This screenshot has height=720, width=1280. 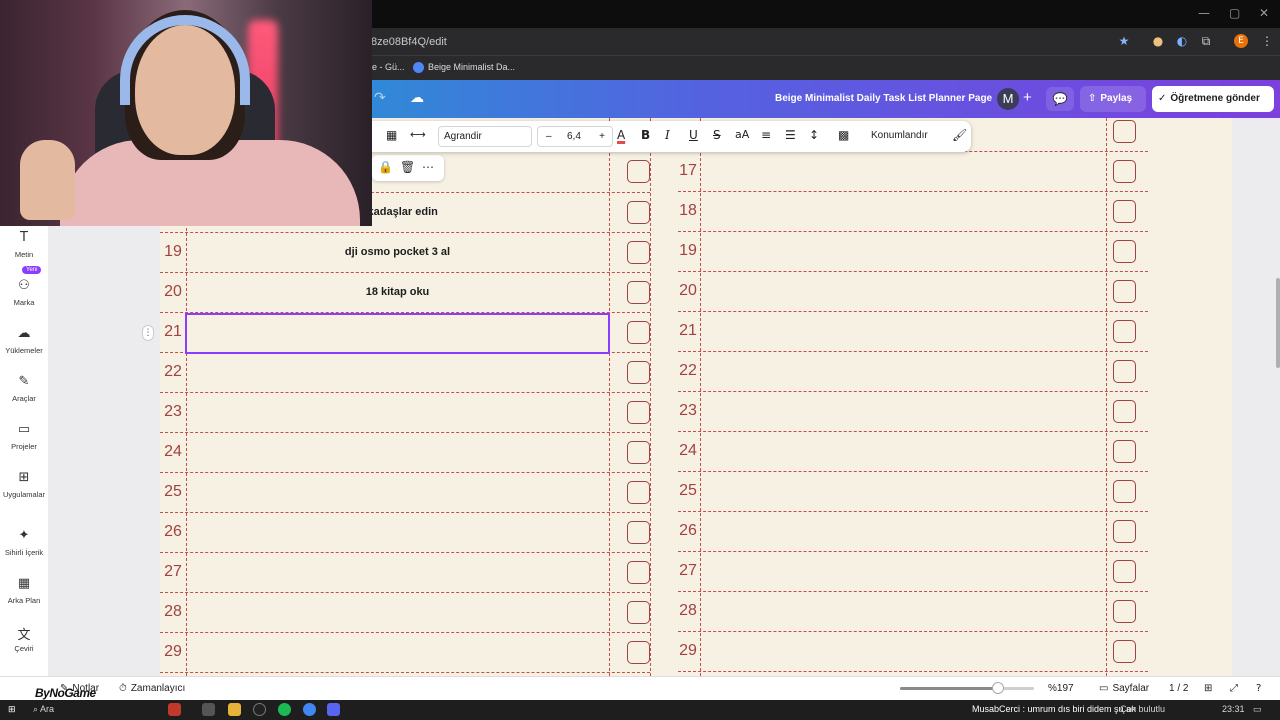 I want to click on sidebar-item-magic: ✦ Sihirli İçerik, so click(x=24, y=542).